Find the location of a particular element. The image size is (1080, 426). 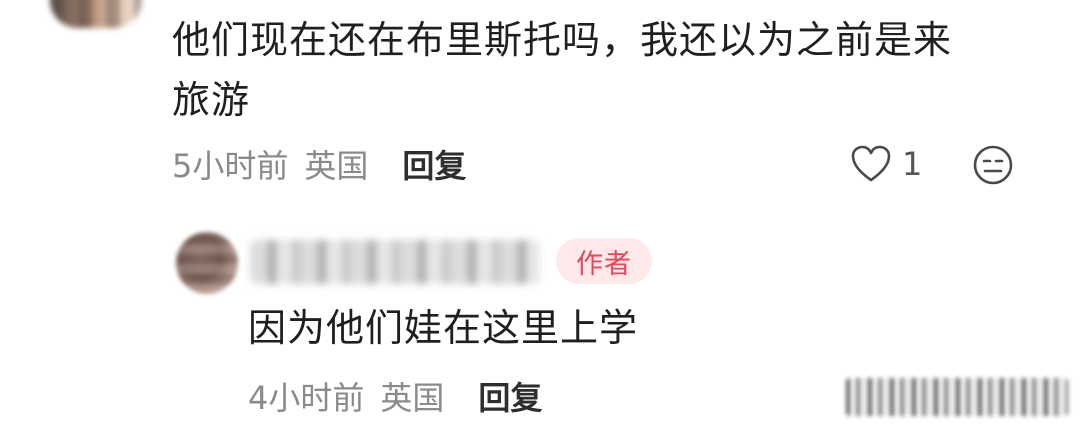

comment-meta-row: 5小时前 英国 回复 is located at coordinates (319, 164).